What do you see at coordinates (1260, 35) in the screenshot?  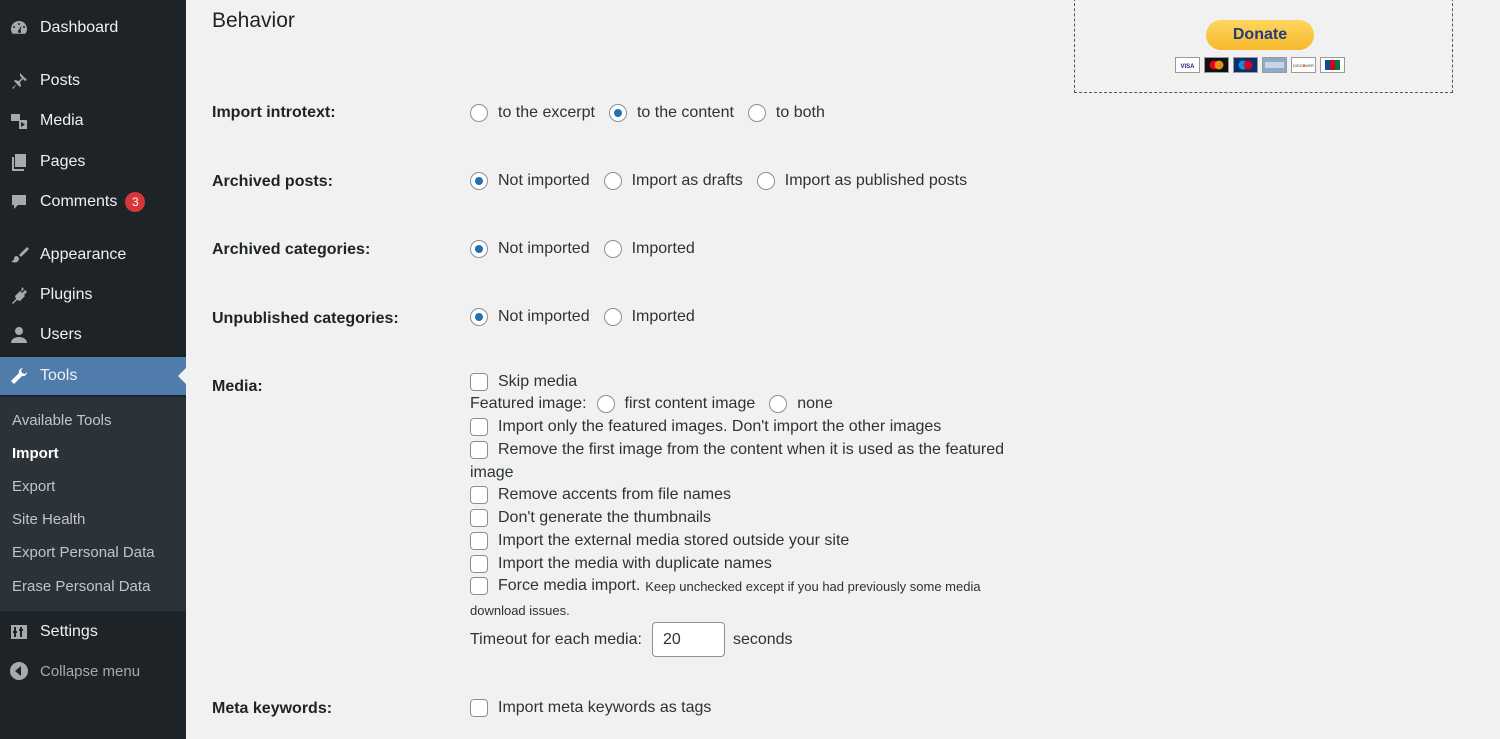 I see `donate-button: Donate` at bounding box center [1260, 35].